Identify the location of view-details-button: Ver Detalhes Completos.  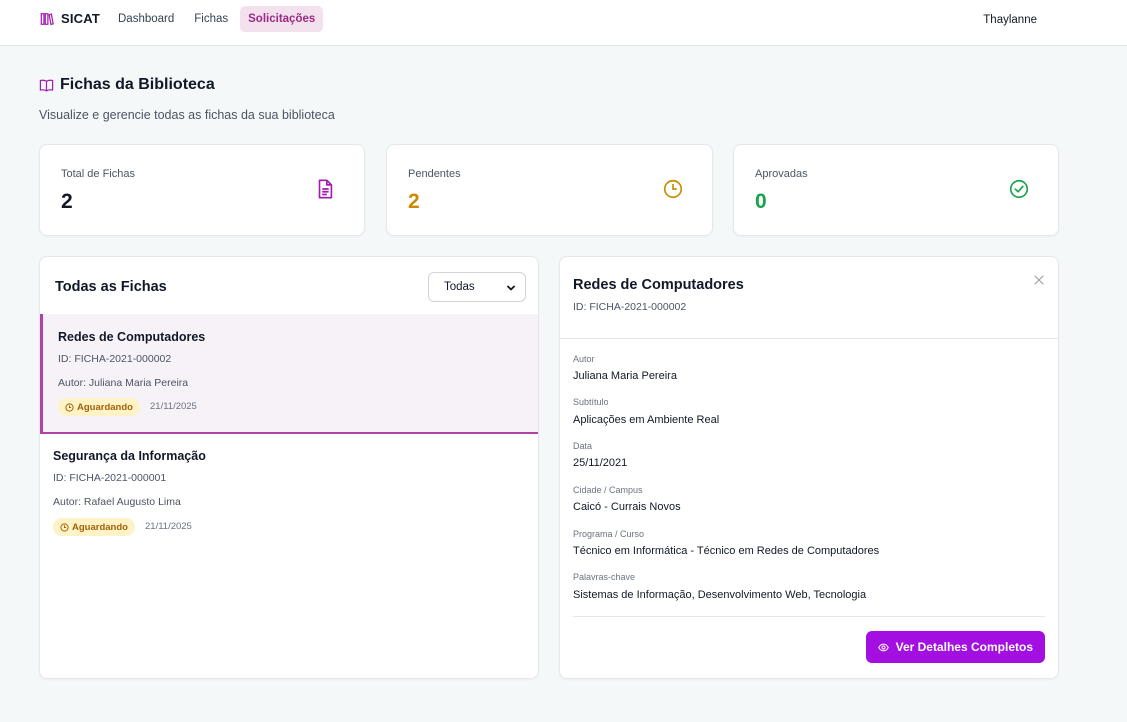
(955, 647).